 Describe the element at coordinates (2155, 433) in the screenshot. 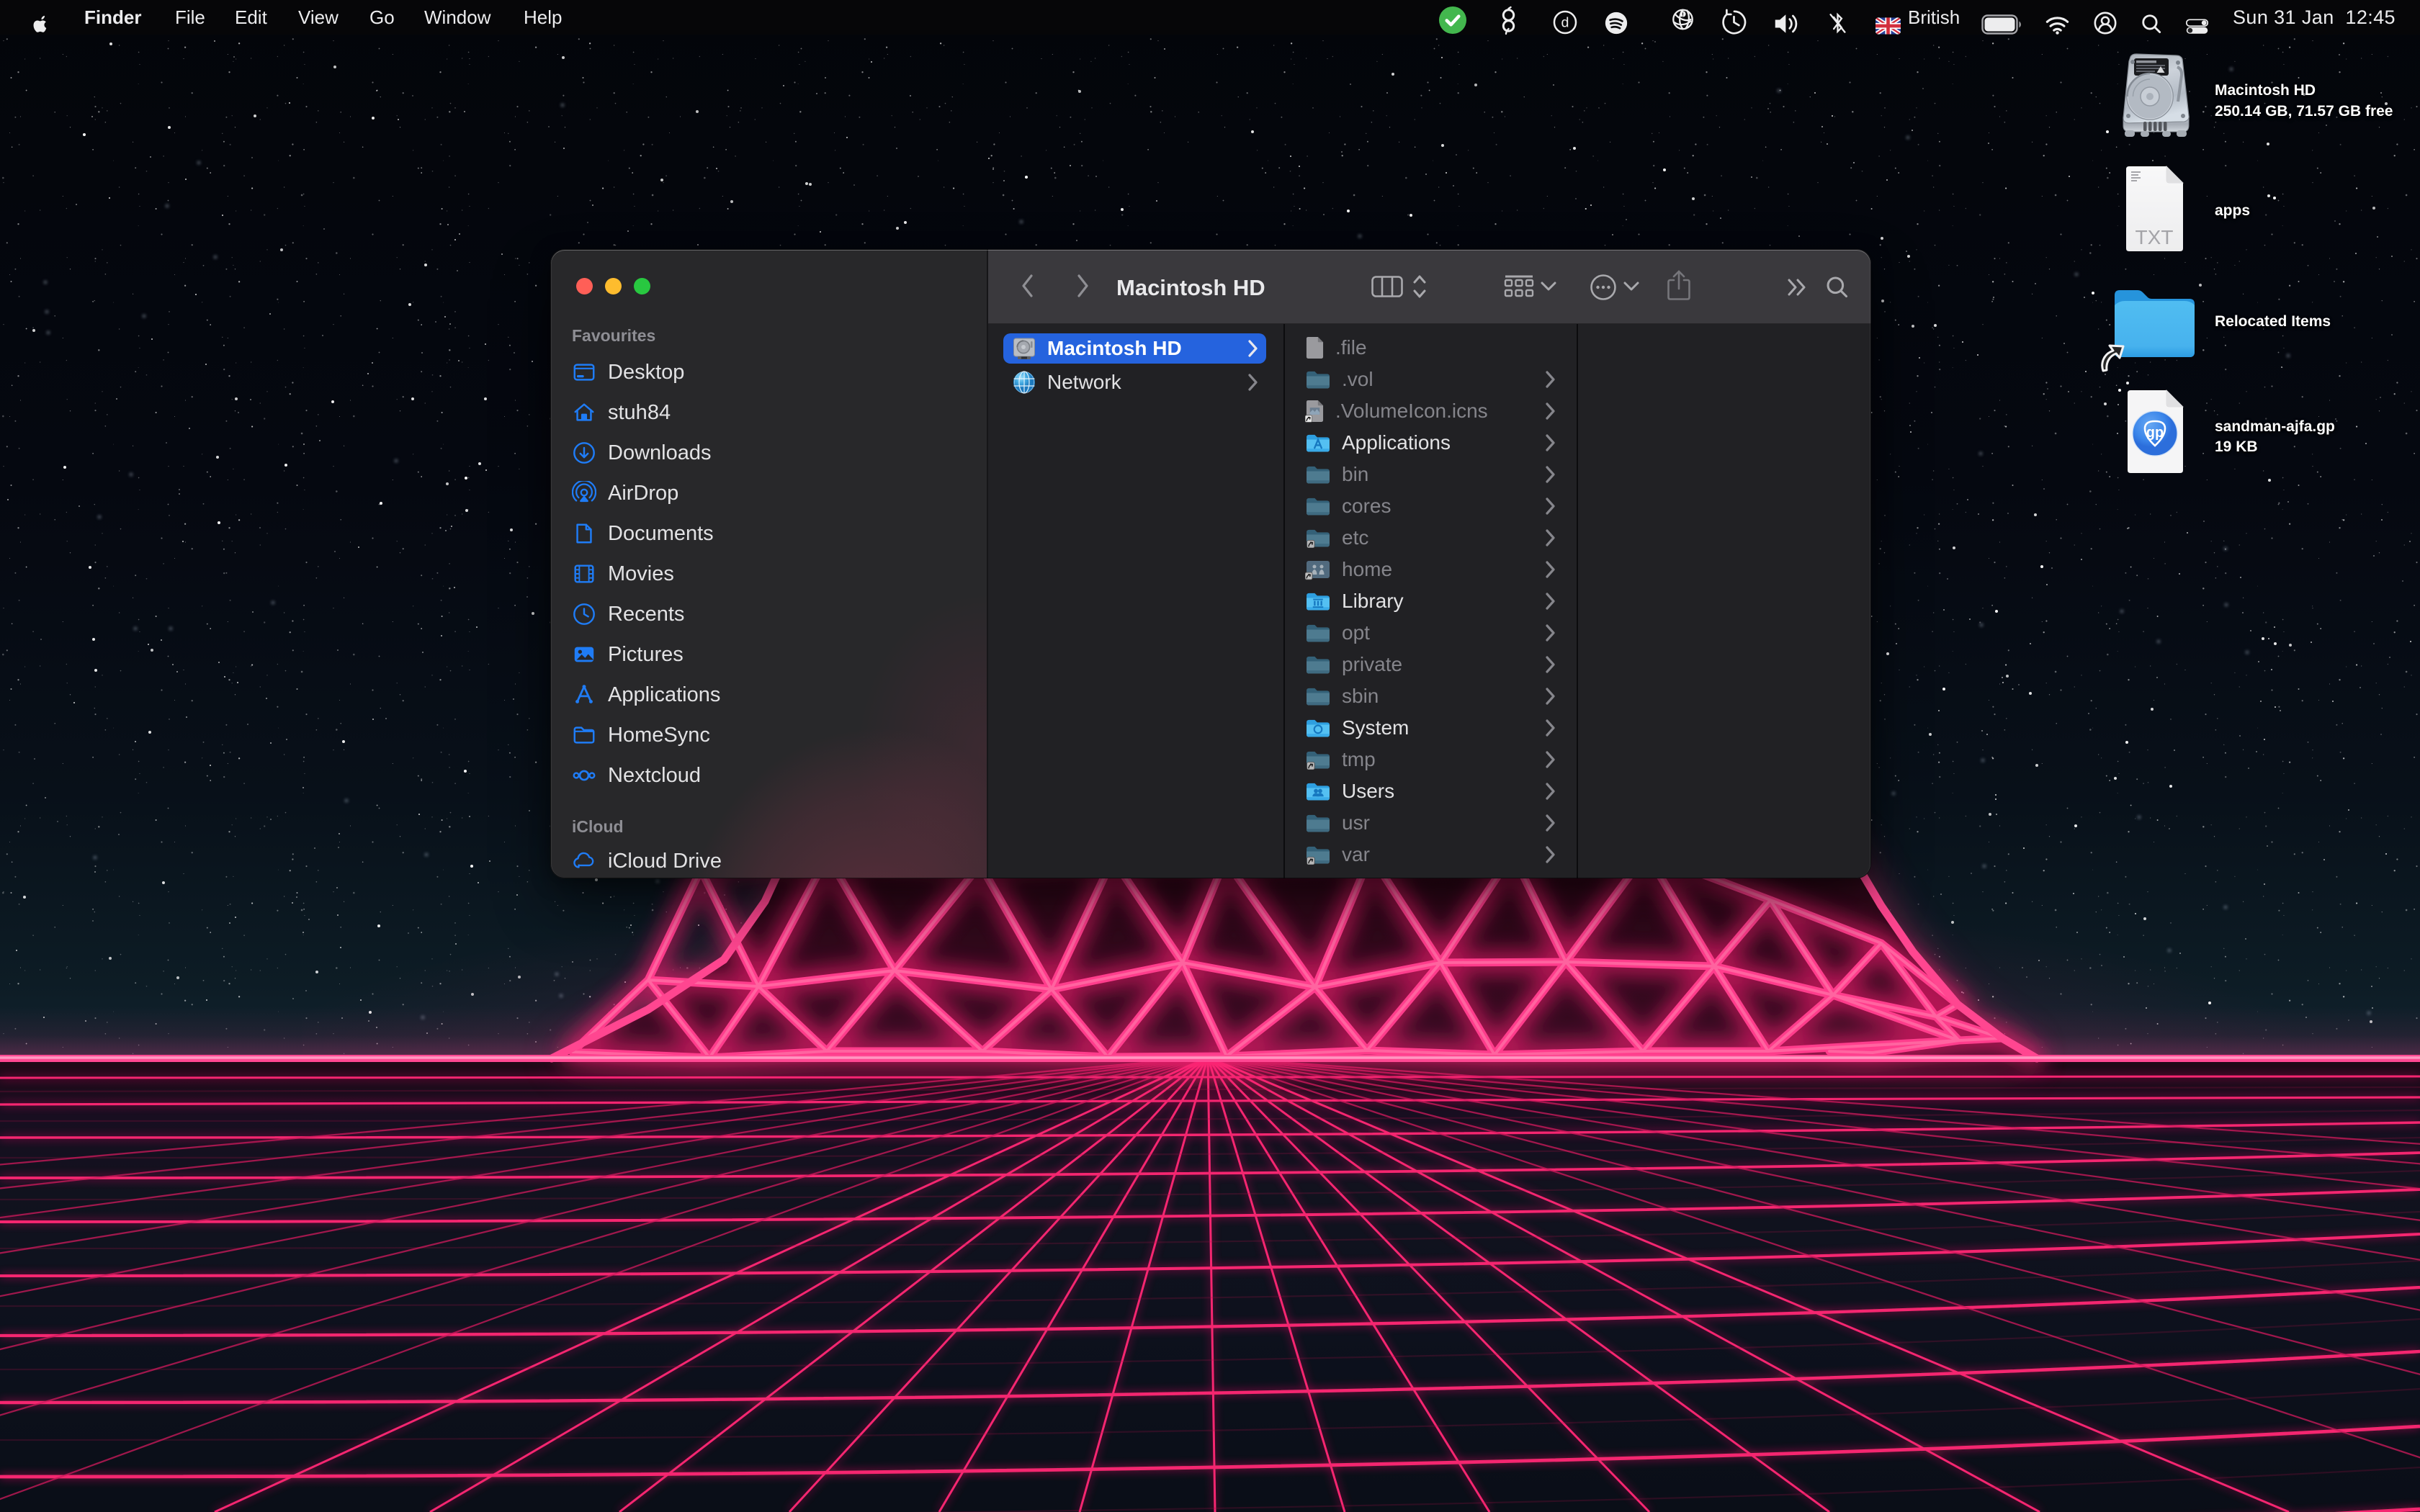

I see `svg-text: gp` at that location.